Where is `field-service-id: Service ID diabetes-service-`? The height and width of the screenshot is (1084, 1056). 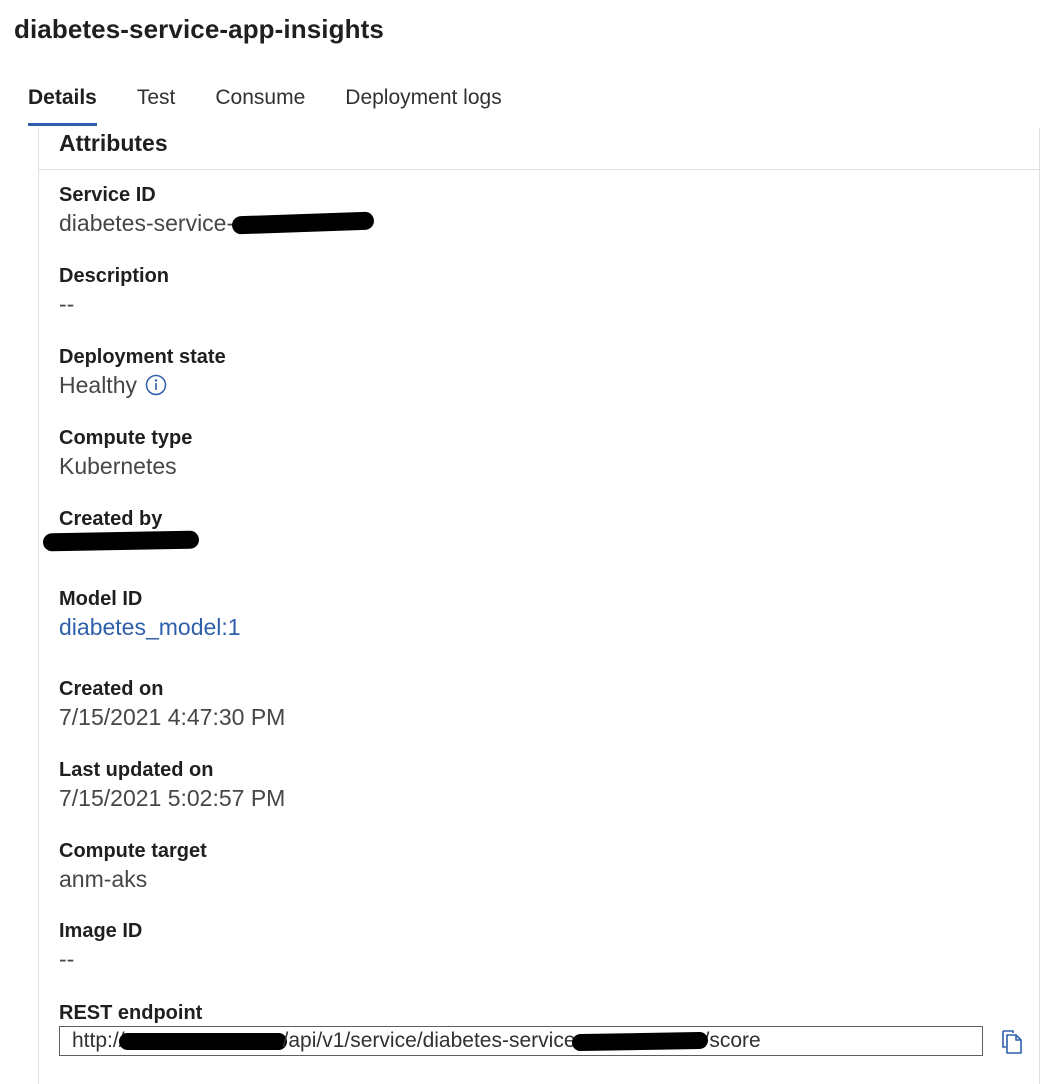 field-service-id: Service ID diabetes-service- is located at coordinates (217, 210).